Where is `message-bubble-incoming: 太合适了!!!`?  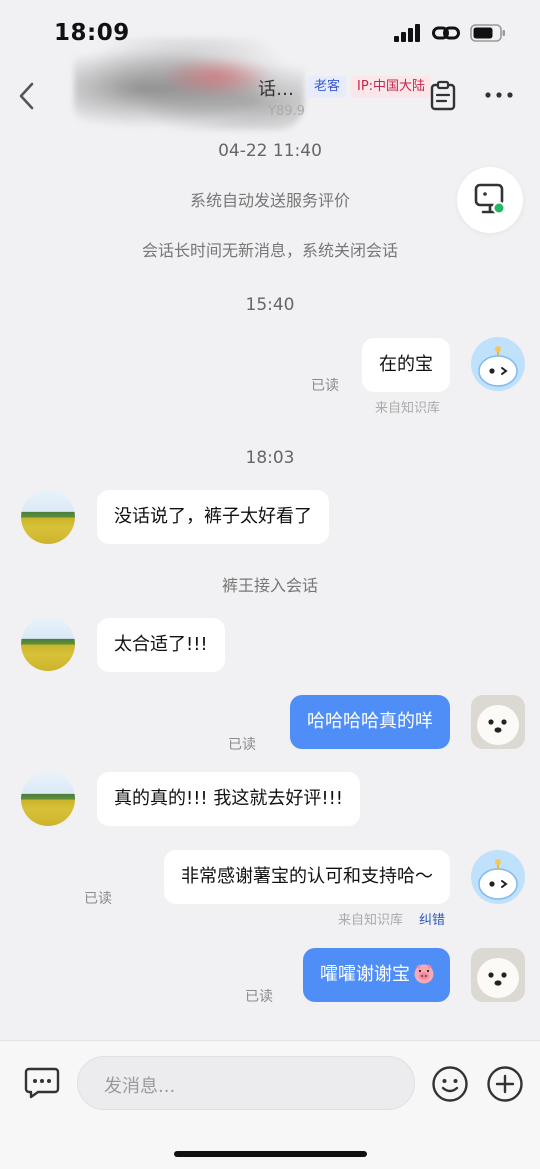 message-bubble-incoming: 太合适了!!! is located at coordinates (161, 645).